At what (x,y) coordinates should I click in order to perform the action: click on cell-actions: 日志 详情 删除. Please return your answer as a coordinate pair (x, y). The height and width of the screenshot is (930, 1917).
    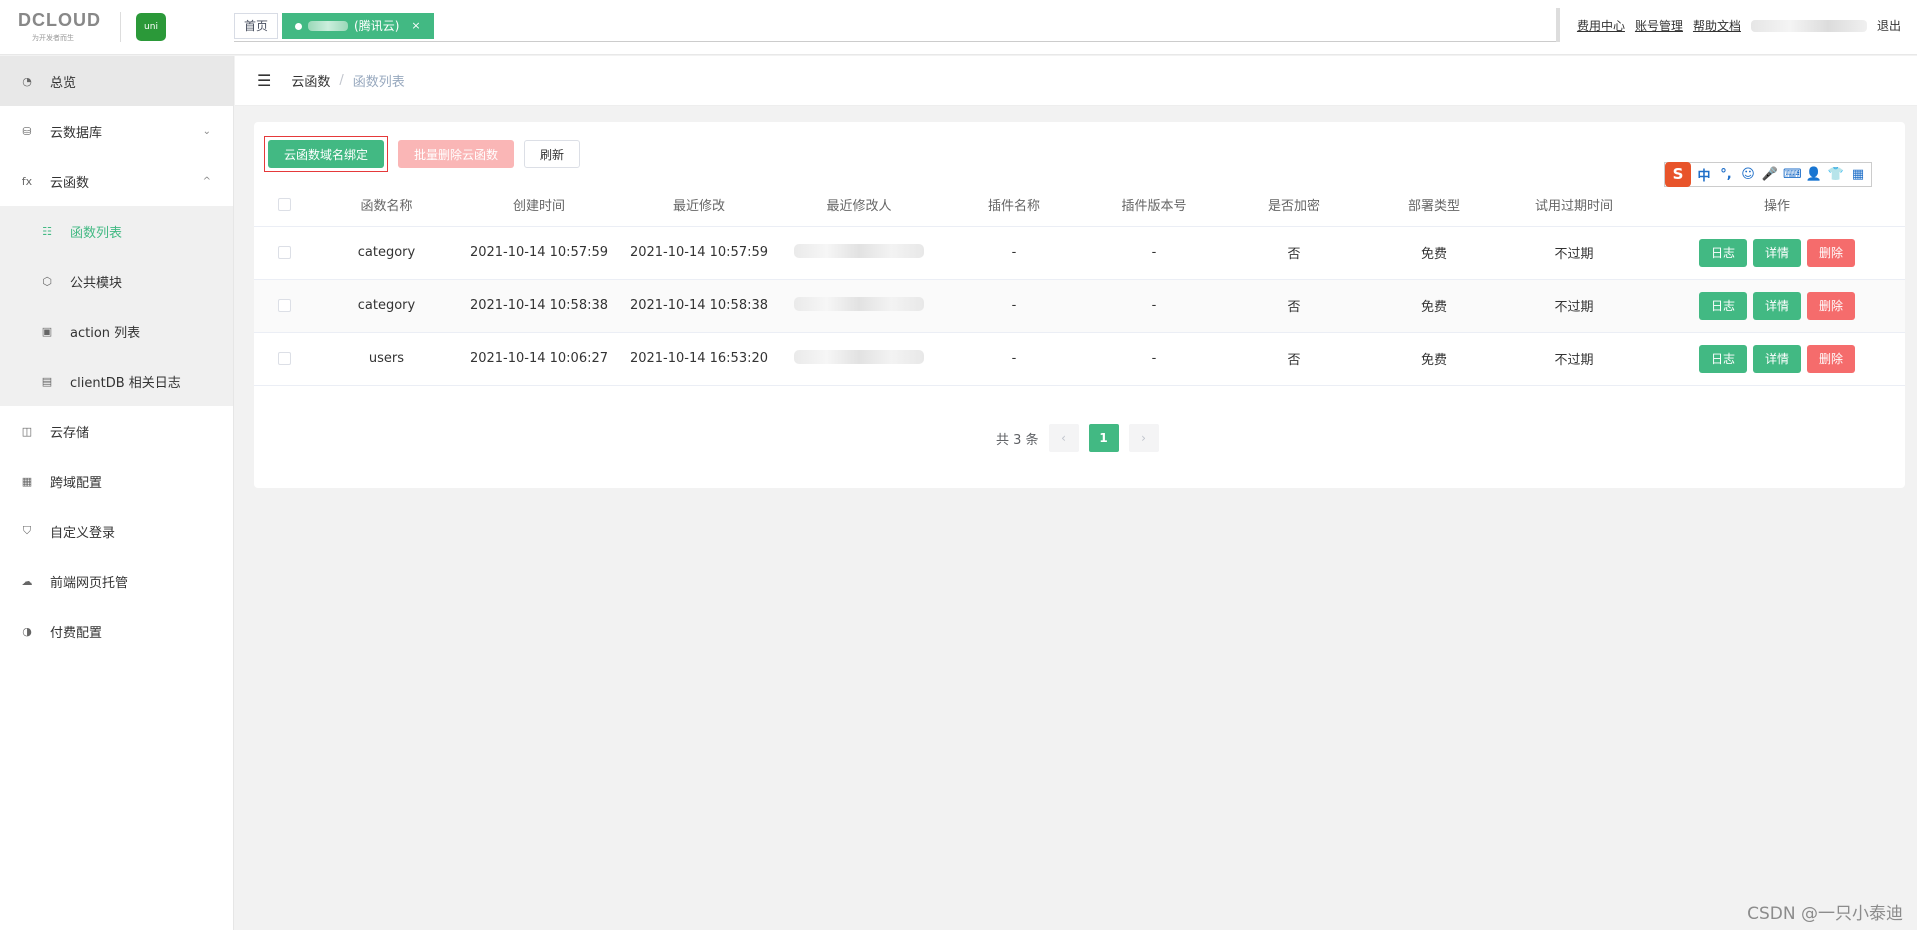
    Looking at the image, I should click on (1777, 359).